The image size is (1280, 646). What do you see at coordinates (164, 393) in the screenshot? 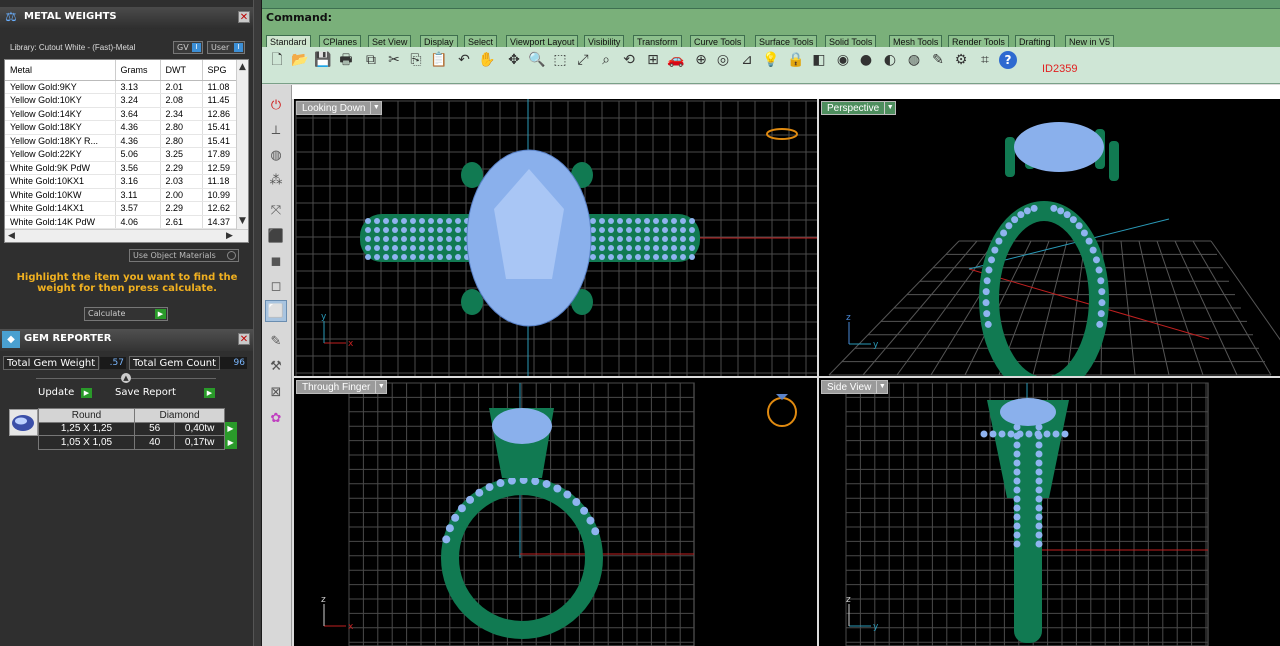
I see `save-report-button: Save Report ▶` at bounding box center [164, 393].